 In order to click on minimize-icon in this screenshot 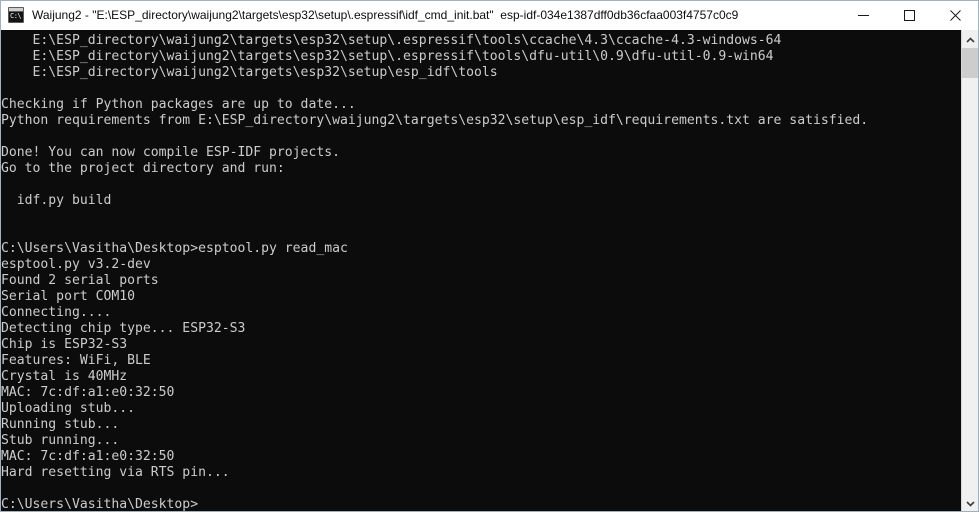, I will do `click(863, 15)`.